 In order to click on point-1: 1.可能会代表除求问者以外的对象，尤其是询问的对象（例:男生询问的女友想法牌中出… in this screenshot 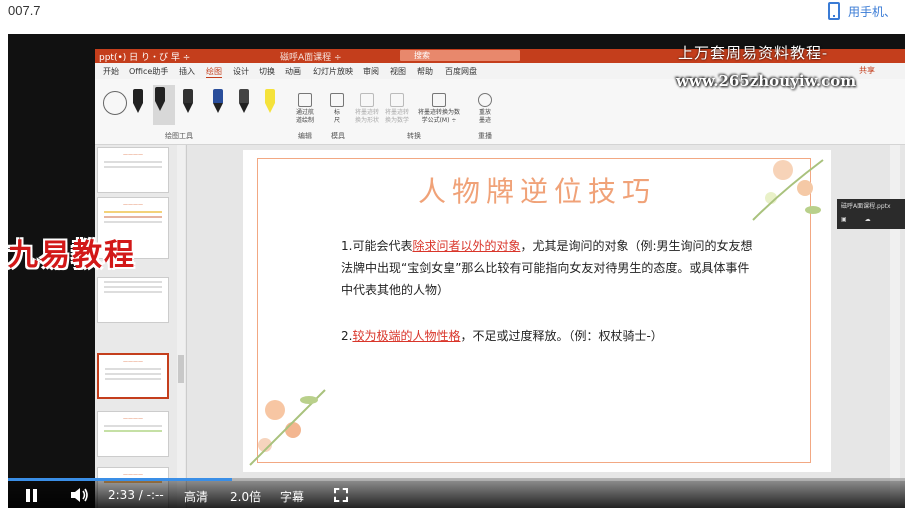, I will do `click(551, 268)`.